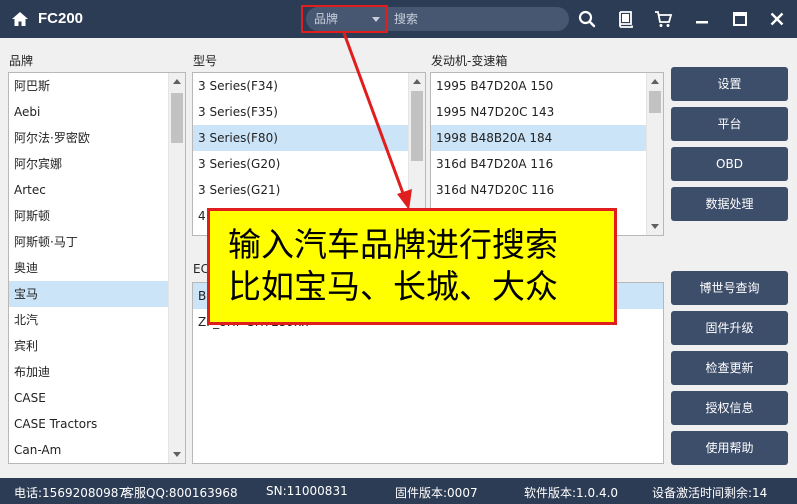 The width and height of the screenshot is (797, 504). I want to click on brand-list-item: CASE Tractors, so click(97, 424).